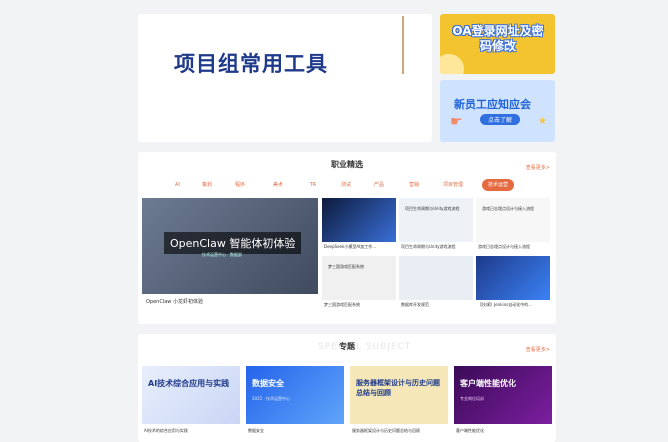  I want to click on feature-course: OpenClaw 智能体初体验 技术运营中心 · 数据部, so click(230, 246).